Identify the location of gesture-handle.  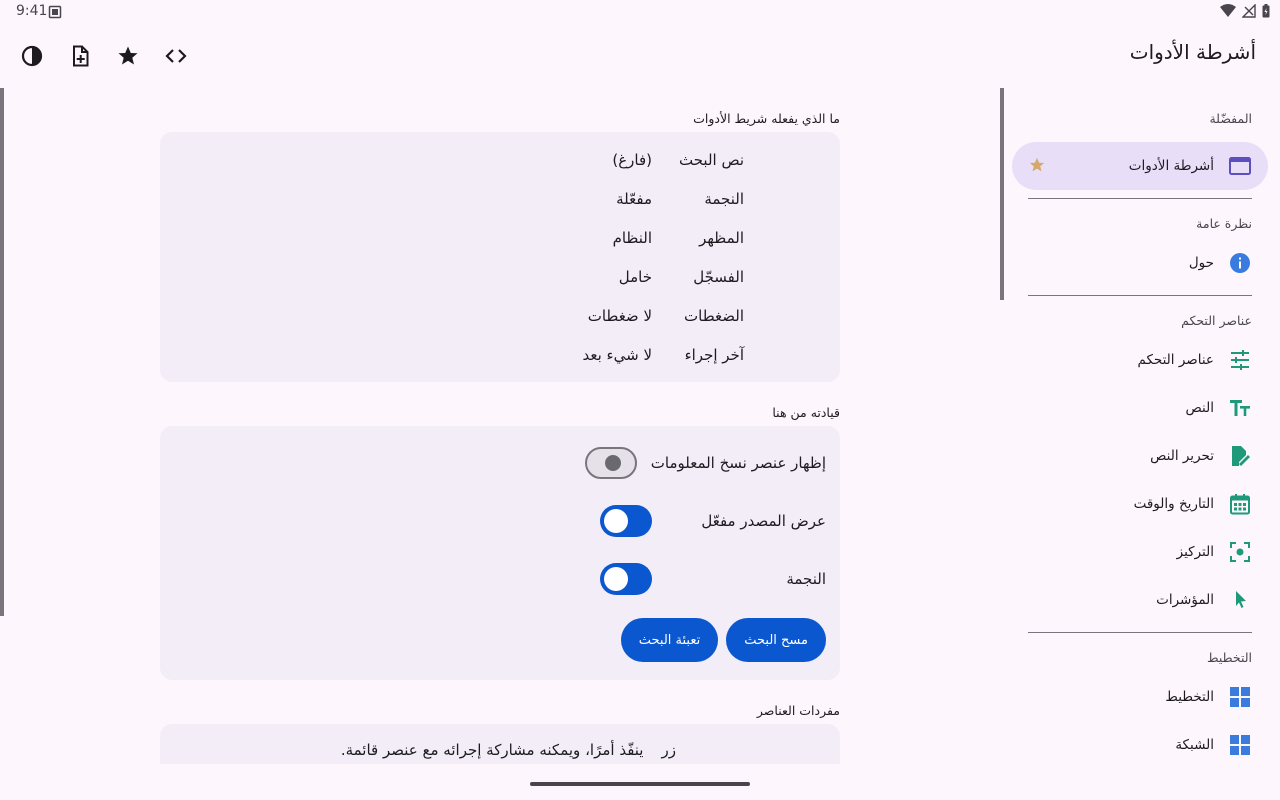
(640, 784).